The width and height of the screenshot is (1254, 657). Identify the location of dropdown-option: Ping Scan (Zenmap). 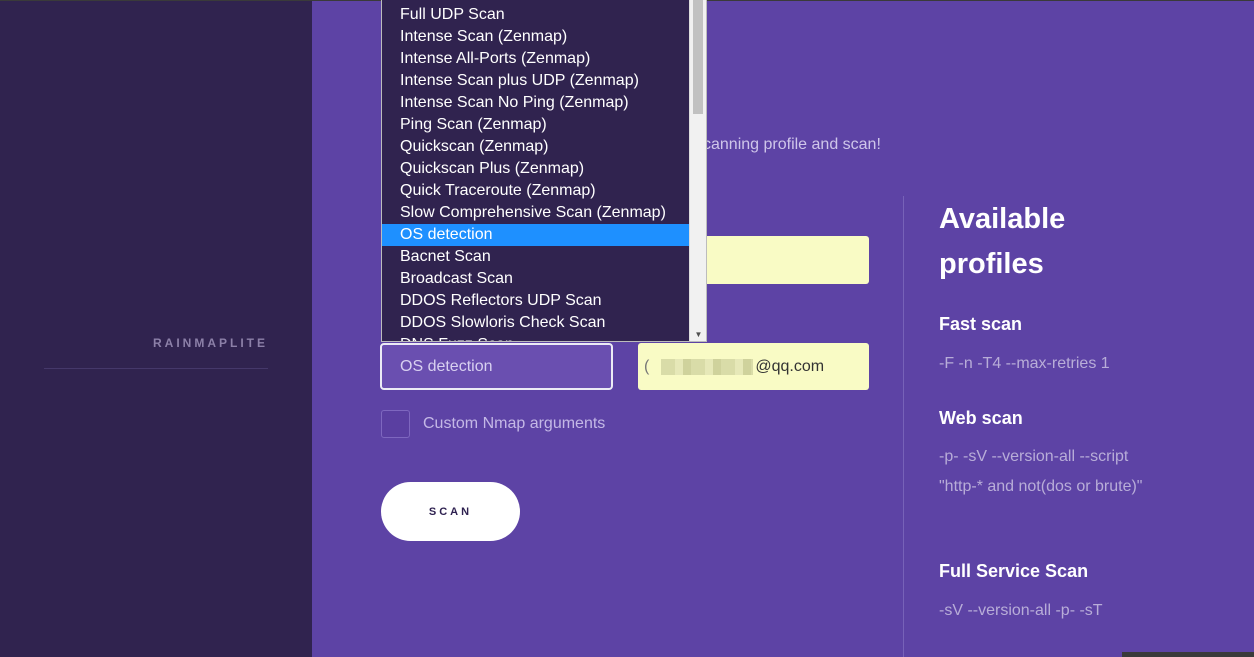
(536, 125).